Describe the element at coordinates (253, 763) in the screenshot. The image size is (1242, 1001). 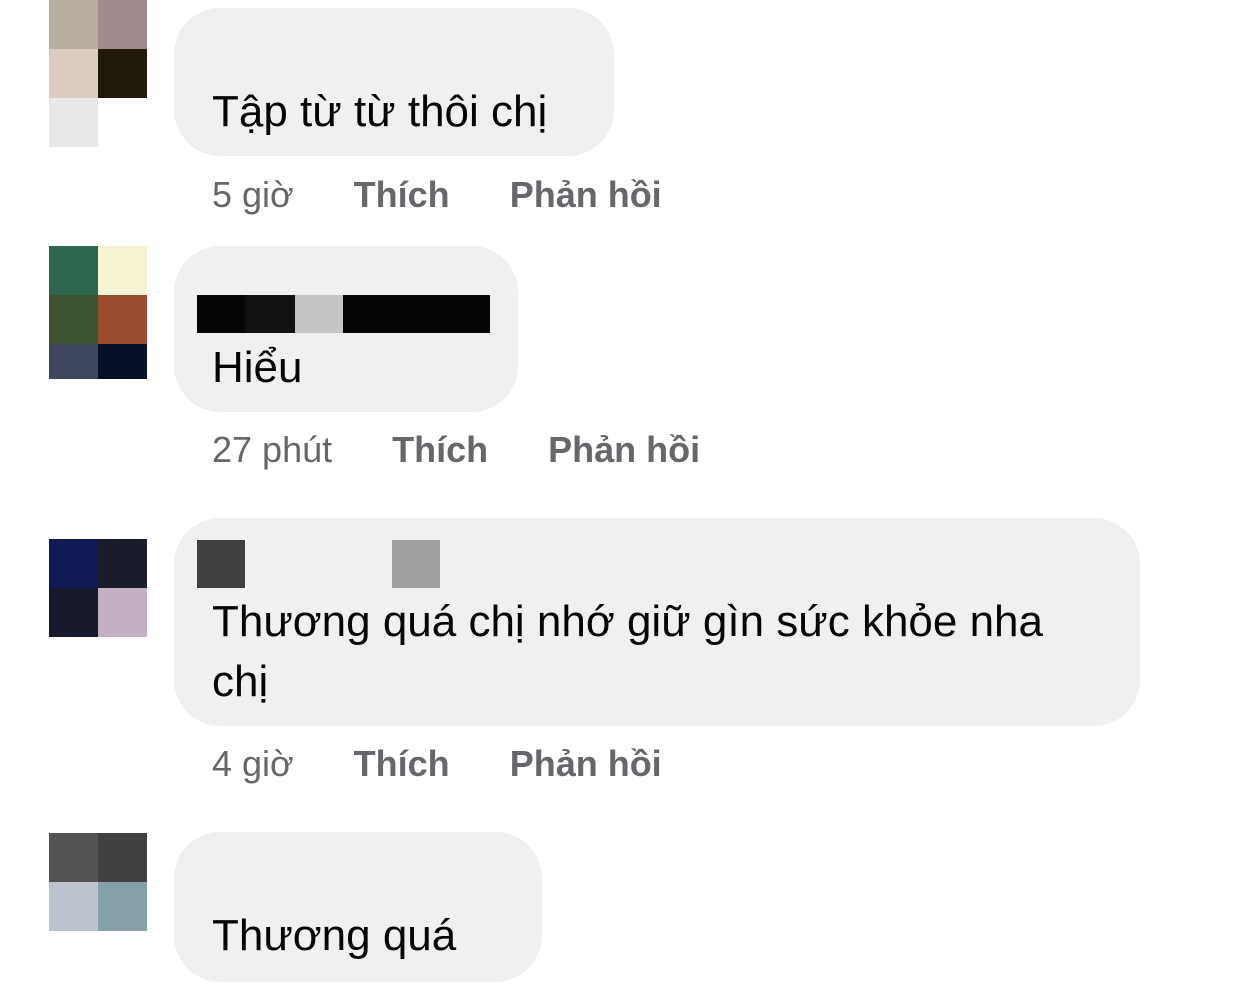
I see `comment-time: 4 giờ` at that location.